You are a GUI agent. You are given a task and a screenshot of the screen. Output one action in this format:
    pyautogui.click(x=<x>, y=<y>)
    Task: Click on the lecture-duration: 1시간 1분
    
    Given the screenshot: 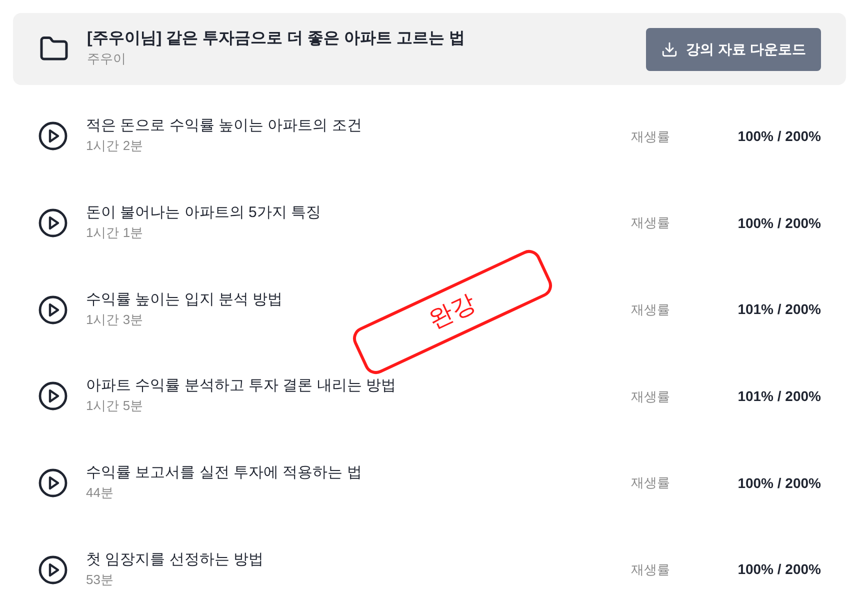 What is the action you would take?
    pyautogui.click(x=115, y=233)
    